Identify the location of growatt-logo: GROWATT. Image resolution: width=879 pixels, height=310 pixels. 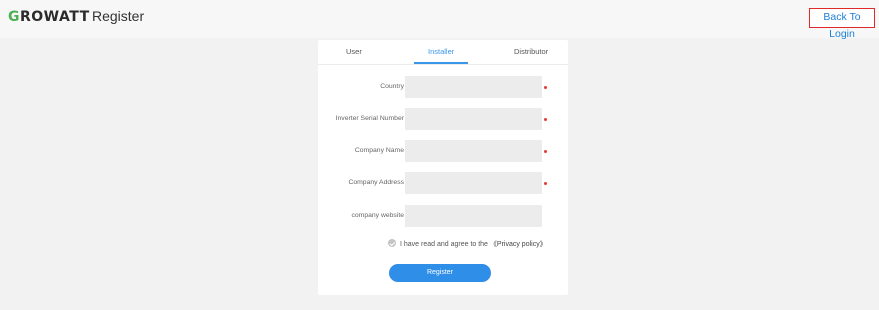
(49, 17).